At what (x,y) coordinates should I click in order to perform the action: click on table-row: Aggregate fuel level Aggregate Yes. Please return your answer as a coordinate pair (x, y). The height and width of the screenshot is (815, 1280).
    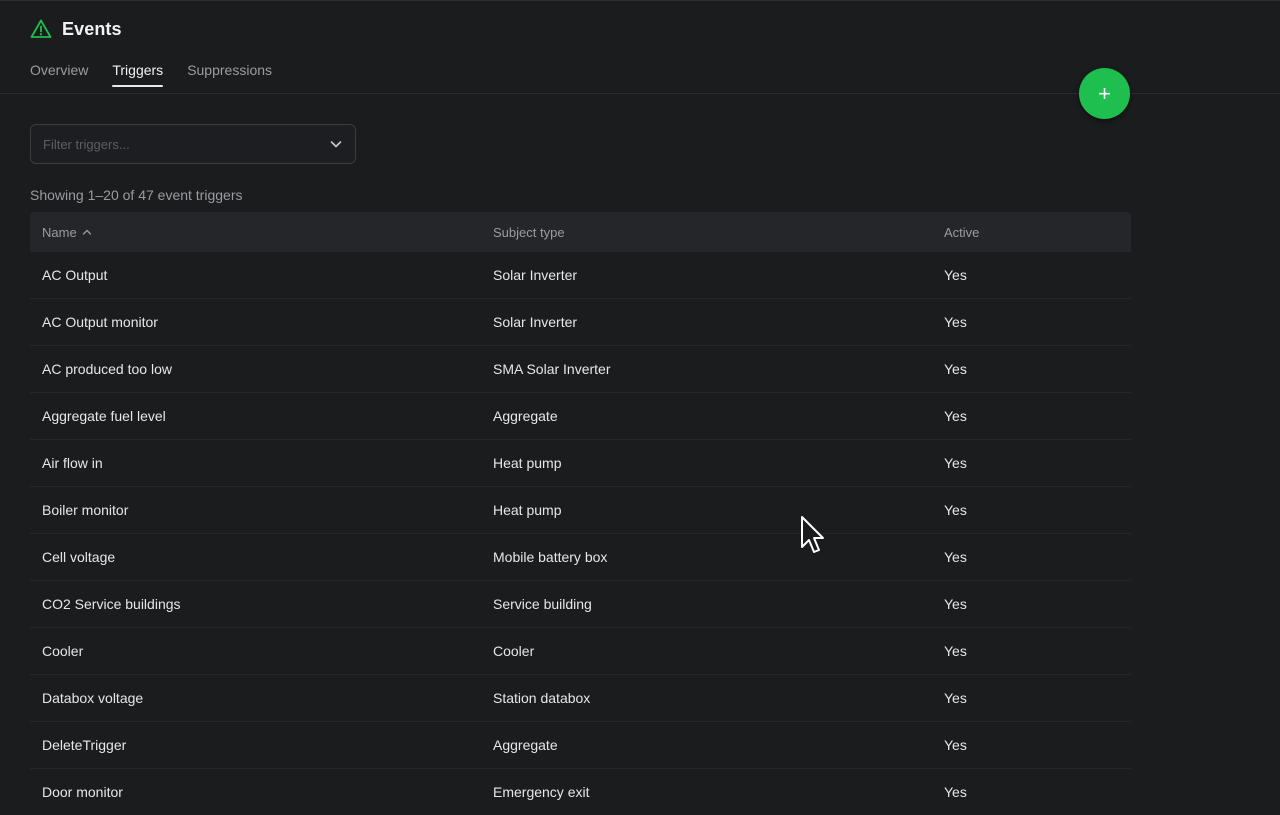
    Looking at the image, I should click on (580, 416).